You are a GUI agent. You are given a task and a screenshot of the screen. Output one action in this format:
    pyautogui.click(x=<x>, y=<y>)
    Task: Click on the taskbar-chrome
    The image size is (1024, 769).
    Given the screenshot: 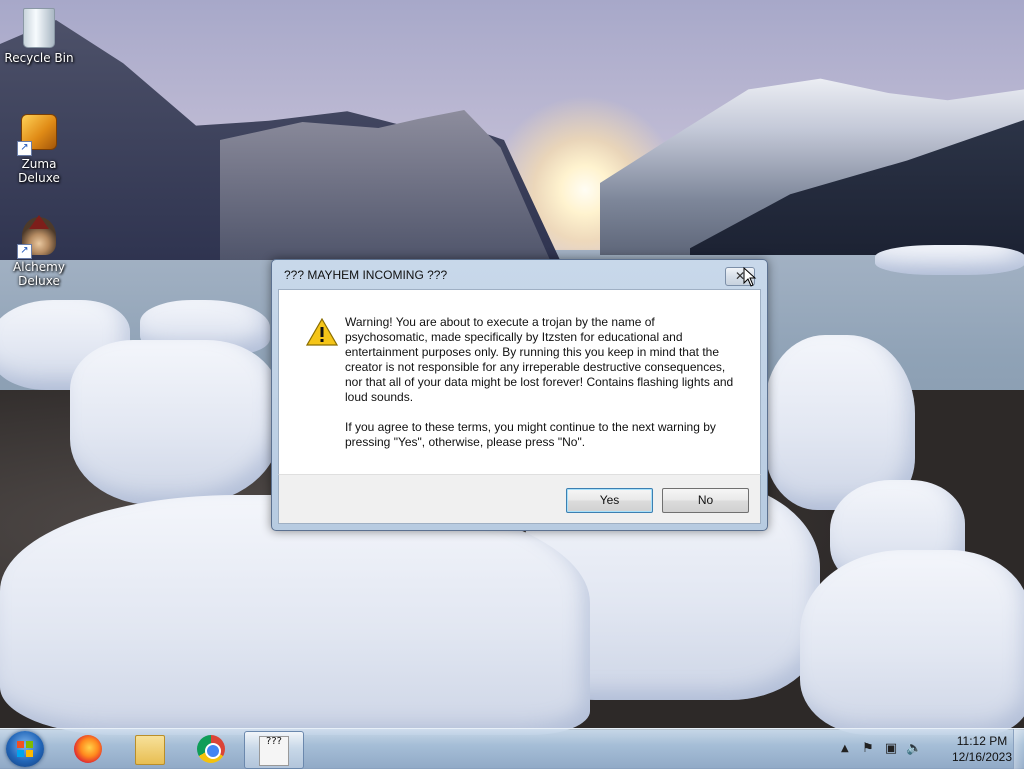 What is the action you would take?
    pyautogui.click(x=211, y=749)
    